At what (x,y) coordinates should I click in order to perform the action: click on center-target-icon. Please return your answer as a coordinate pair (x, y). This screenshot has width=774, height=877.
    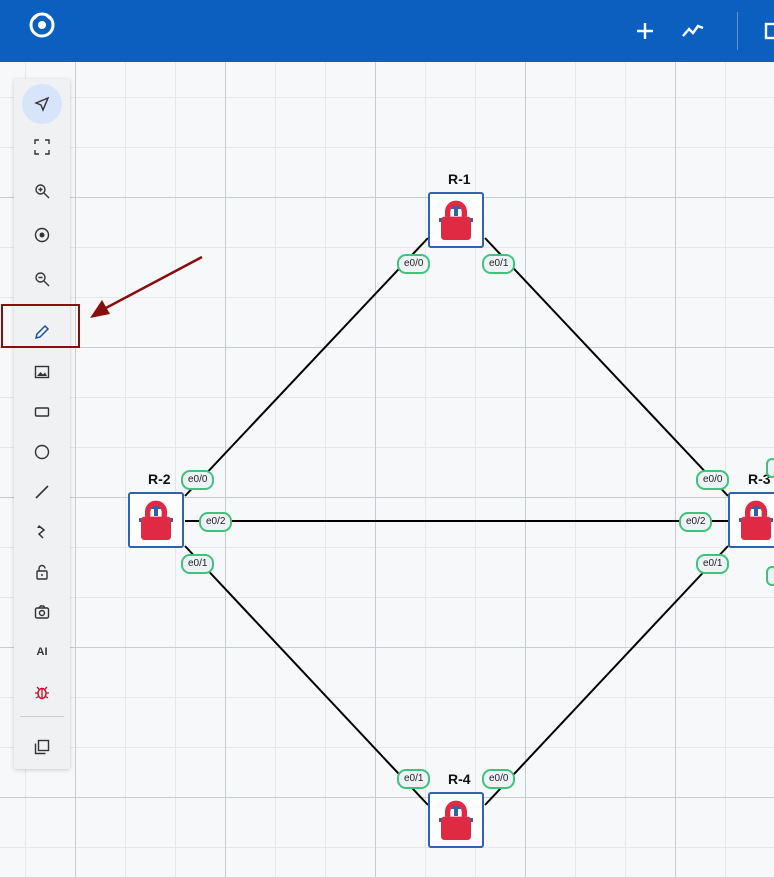
    Looking at the image, I should click on (42, 235).